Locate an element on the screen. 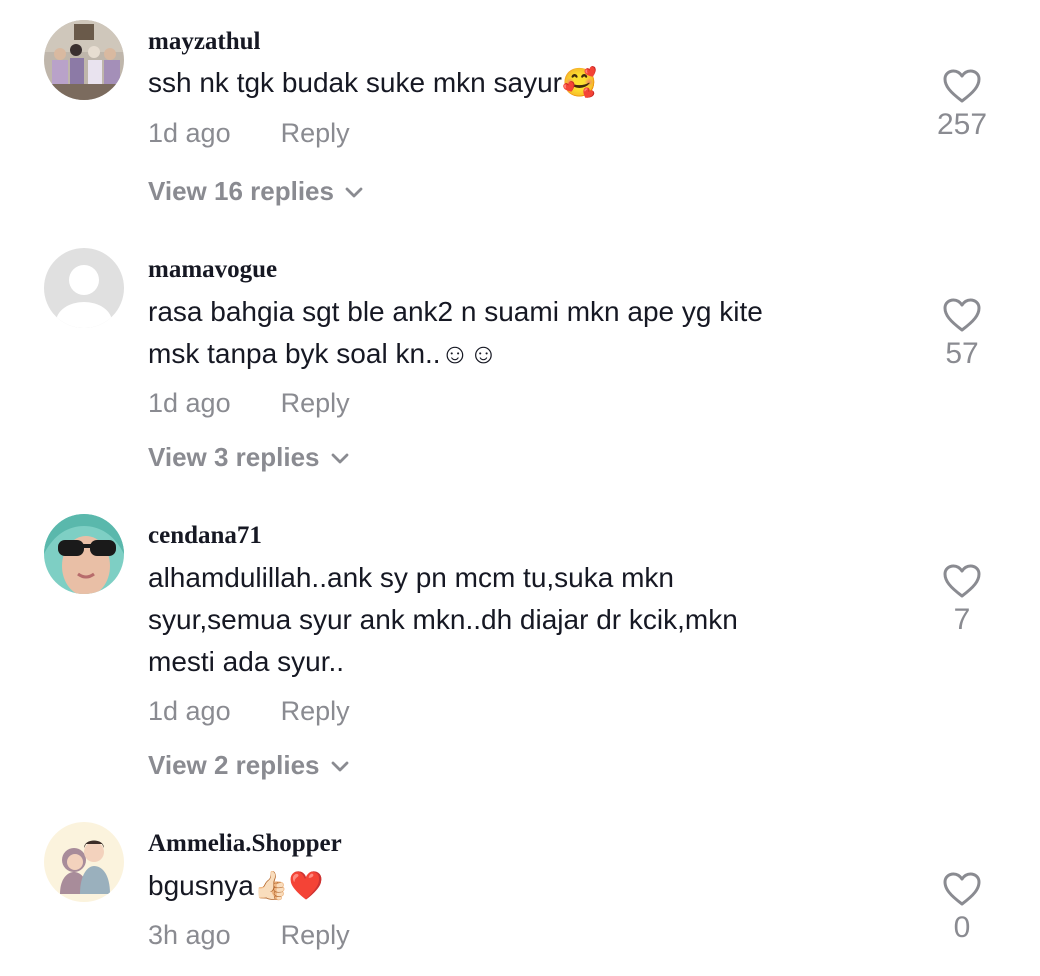 Image resolution: width=1040 pixels, height=976 pixels. comment-username: mayzathul is located at coordinates (204, 42).